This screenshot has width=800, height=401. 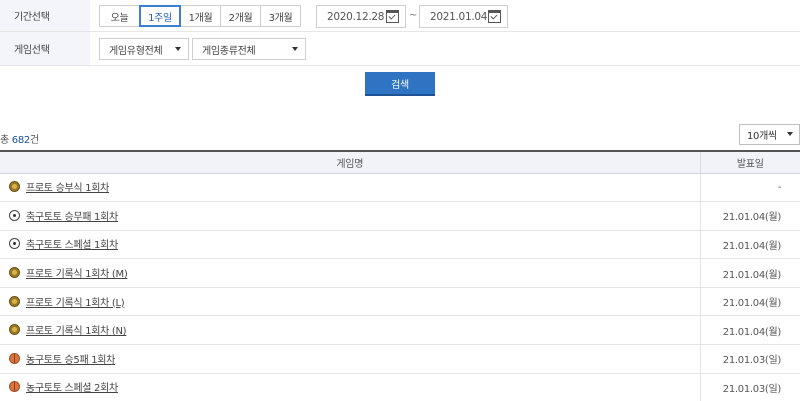 I want to click on period-1month-button: 1개월, so click(x=200, y=16).